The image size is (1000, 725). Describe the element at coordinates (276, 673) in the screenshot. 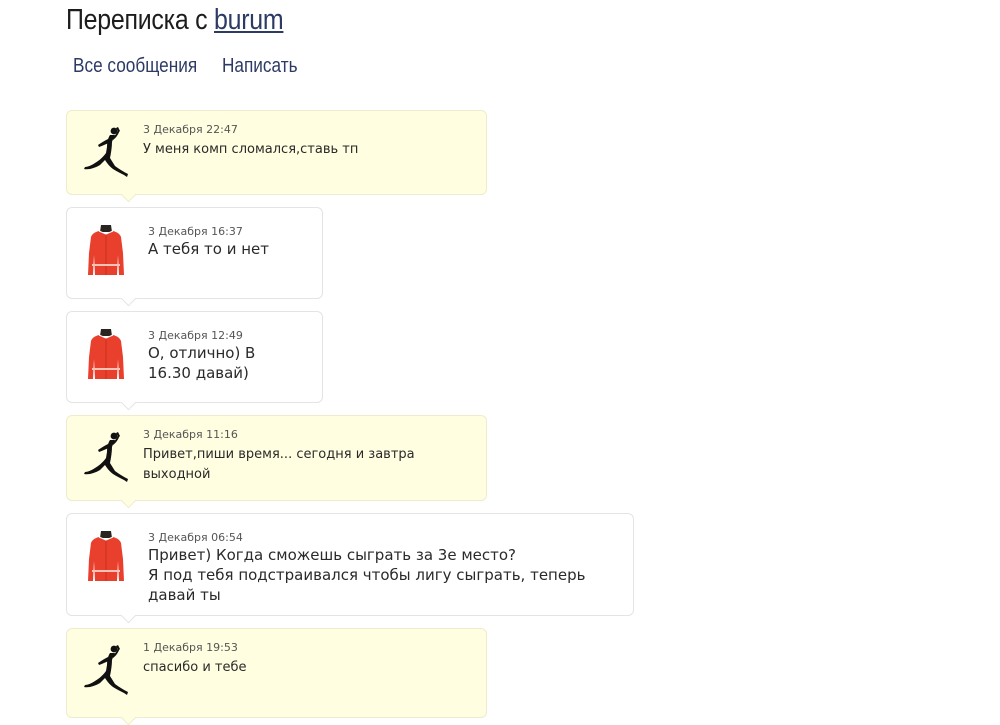

I see `message-item: 1 Декабря 19:53 спасибо и тебе` at that location.